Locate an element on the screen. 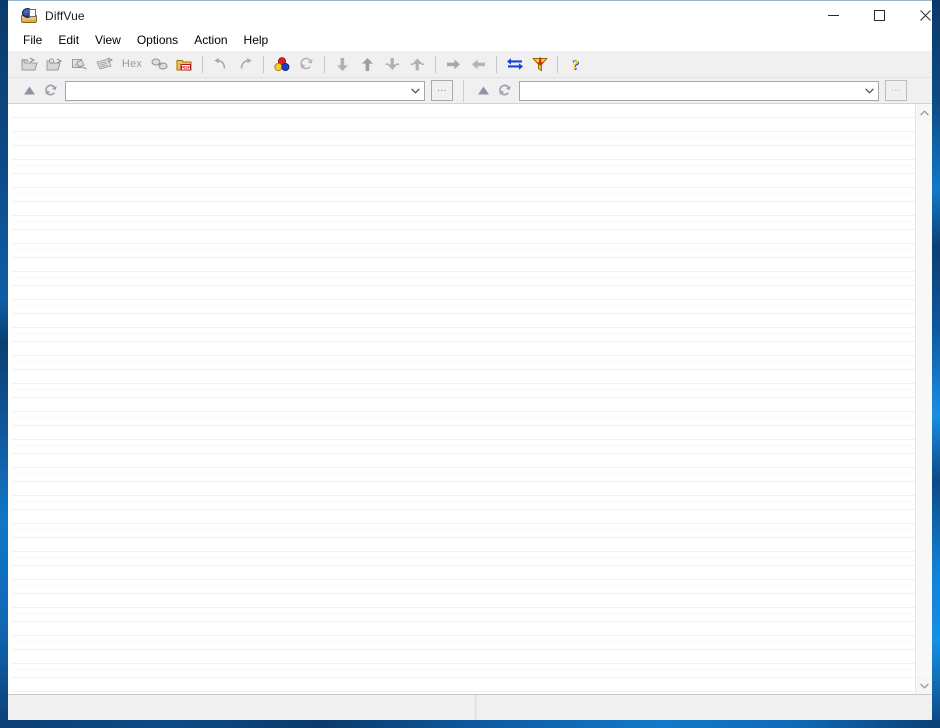 Image resolution: width=940 pixels, height=728 pixels. menu-item-file: File is located at coordinates (32, 40).